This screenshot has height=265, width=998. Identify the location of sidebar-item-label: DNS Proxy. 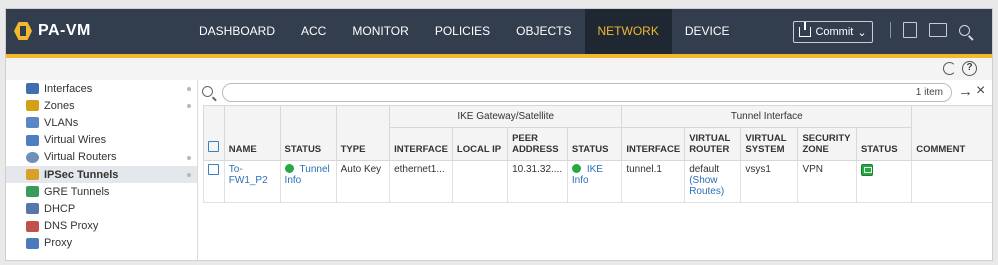
(71, 226).